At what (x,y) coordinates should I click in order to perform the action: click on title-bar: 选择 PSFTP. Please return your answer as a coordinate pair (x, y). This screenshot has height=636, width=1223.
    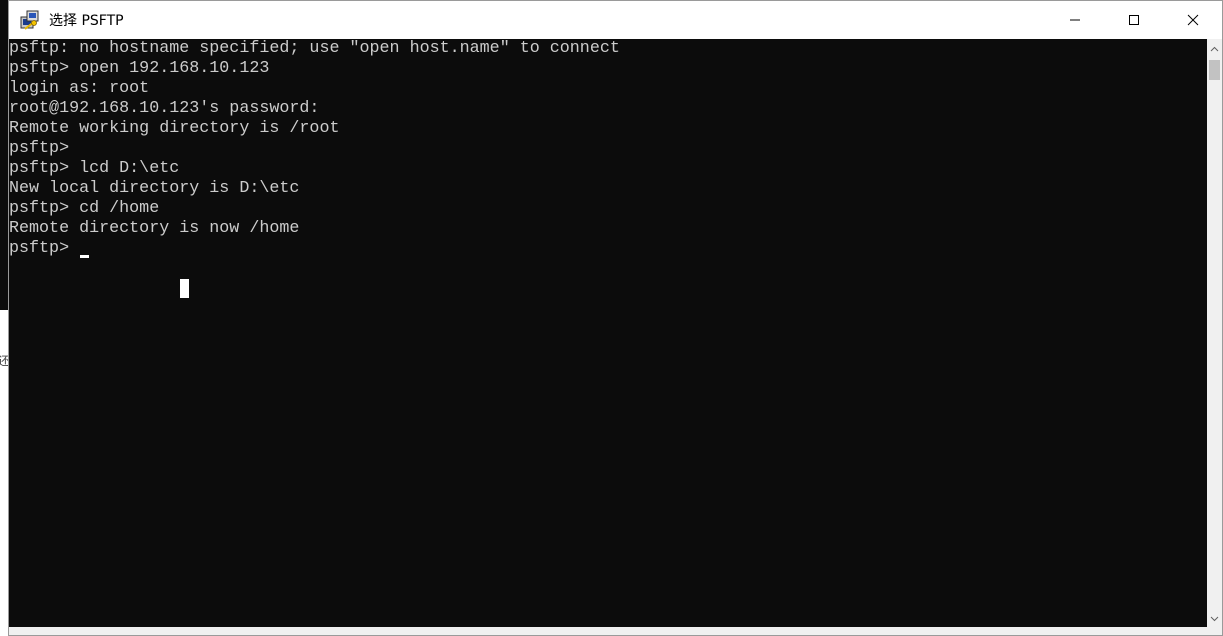
    Looking at the image, I should click on (615, 20).